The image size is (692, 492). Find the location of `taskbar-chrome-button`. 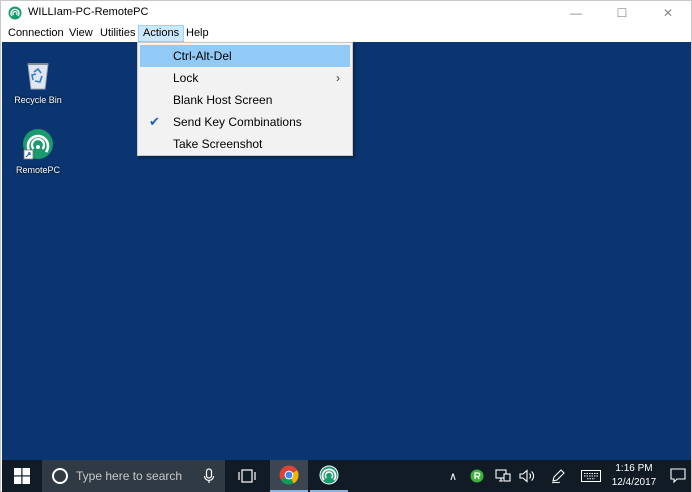

taskbar-chrome-button is located at coordinates (289, 476).